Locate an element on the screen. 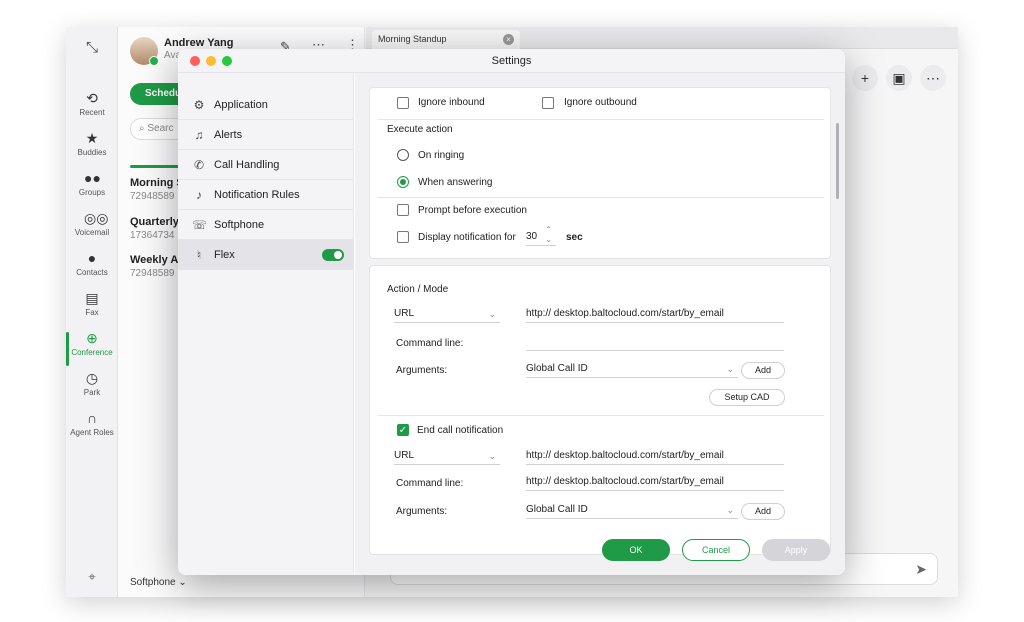 The width and height of the screenshot is (1024, 622). send-icon: ➤ is located at coordinates (921, 569).